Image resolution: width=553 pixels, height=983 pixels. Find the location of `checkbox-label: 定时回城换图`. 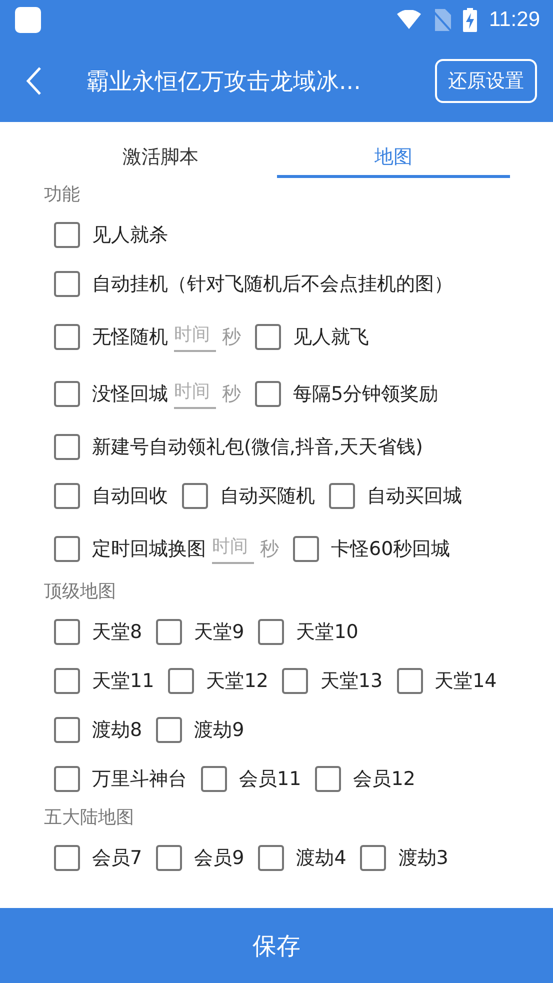

checkbox-label: 定时回城换图 is located at coordinates (149, 549).